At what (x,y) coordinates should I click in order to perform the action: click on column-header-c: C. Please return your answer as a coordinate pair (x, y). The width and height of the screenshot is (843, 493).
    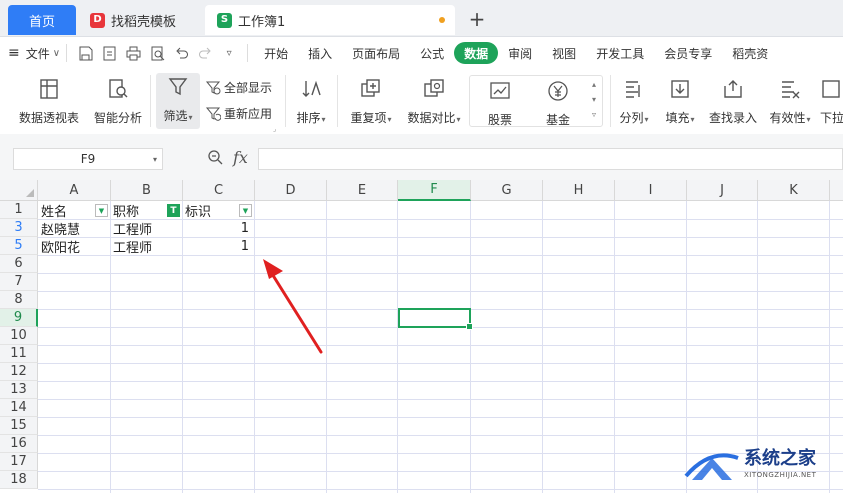
    Looking at the image, I should click on (219, 190).